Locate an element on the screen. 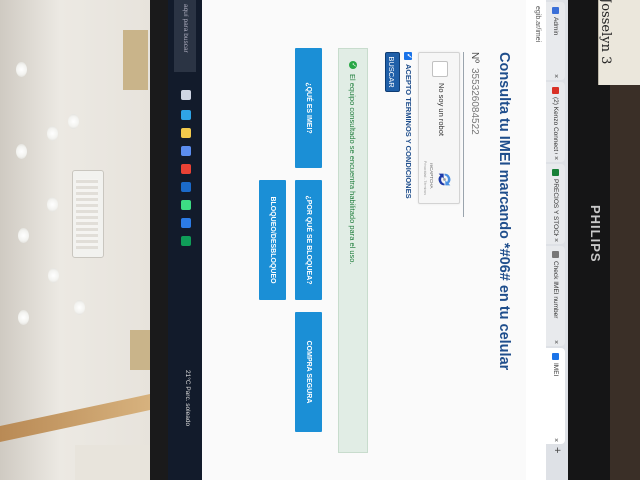 This screenshot has height=480, width=640. weather-widget: 21°C Parc. soleado is located at coordinates (187, 398).